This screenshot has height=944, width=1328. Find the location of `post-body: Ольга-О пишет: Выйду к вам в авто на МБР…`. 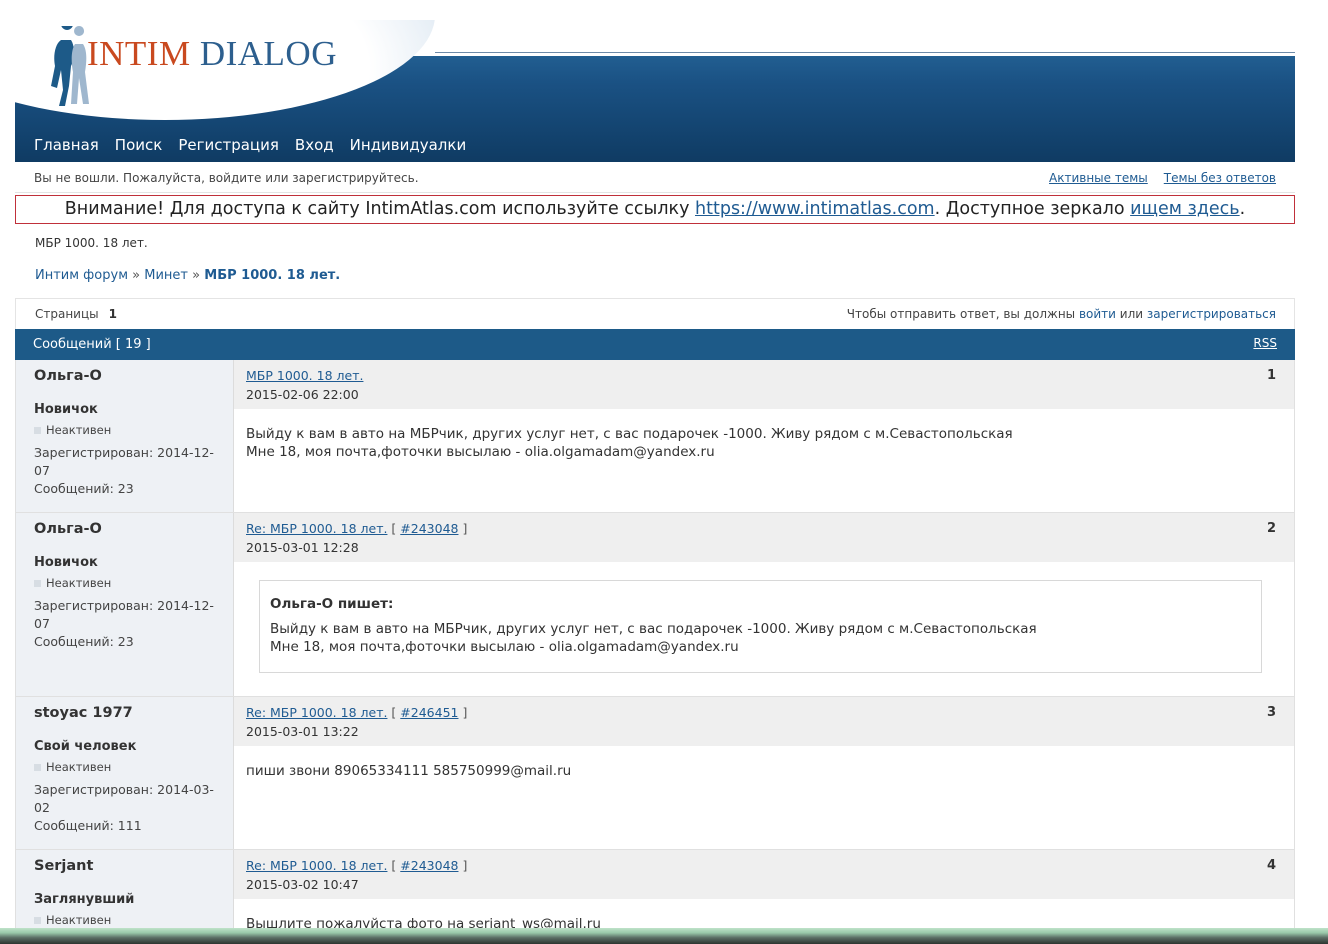

post-body: Ольга-О пишет: Выйду к вам в авто на МБР… is located at coordinates (764, 629).